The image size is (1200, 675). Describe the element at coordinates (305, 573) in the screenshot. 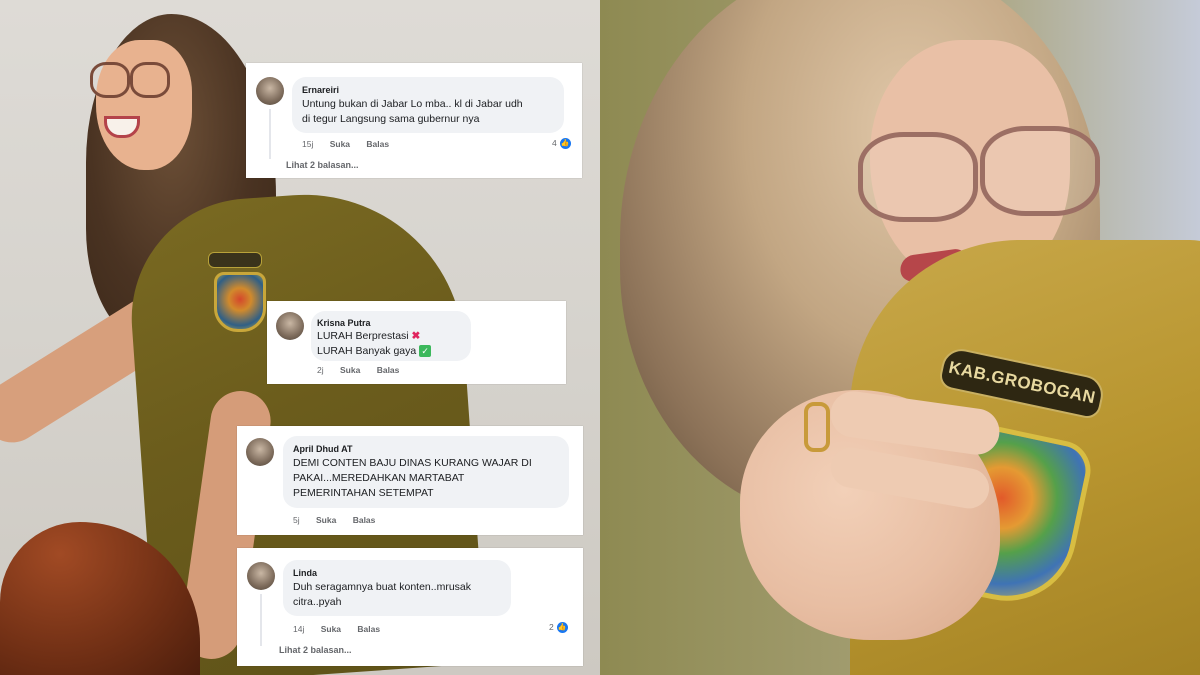

I see `commenter-name: Linda` at that location.